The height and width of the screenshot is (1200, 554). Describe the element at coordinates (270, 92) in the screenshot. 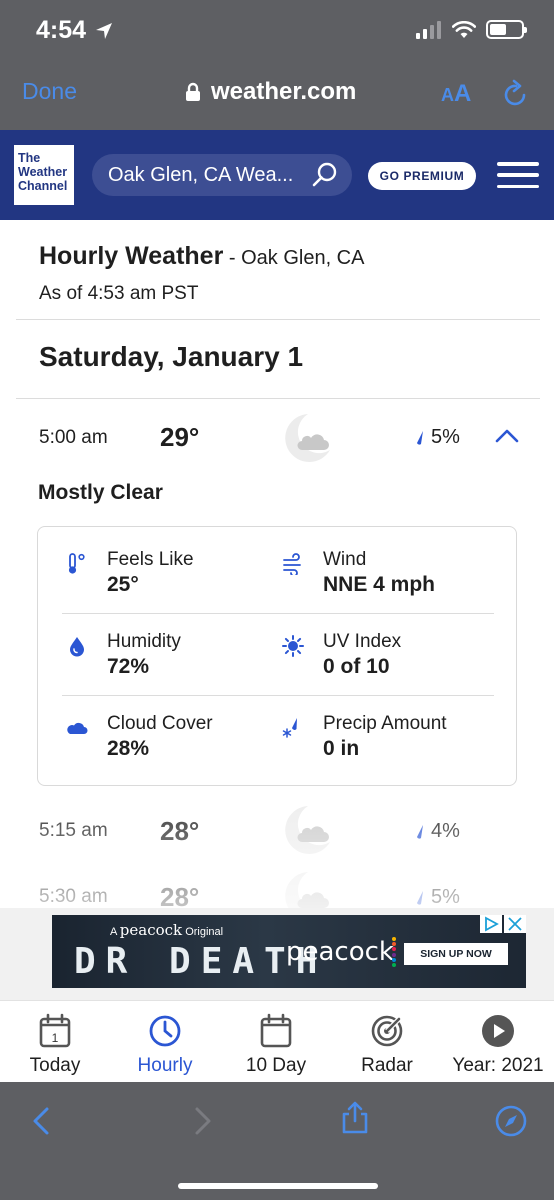

I see `url-field: weather.com` at that location.